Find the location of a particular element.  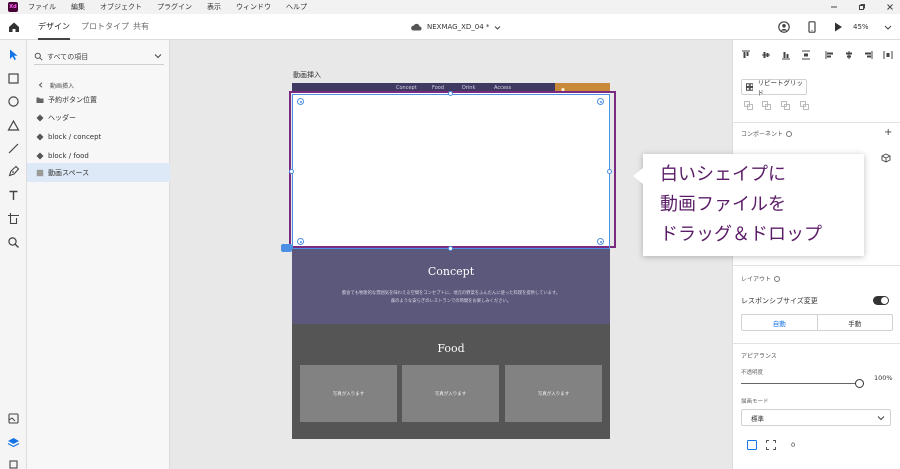

layer-label: block / concept is located at coordinates (75, 136).